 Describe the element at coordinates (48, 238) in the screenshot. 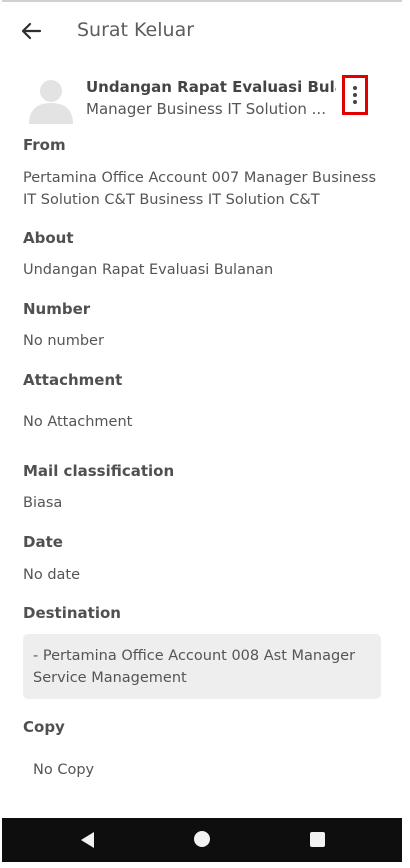

I see `about-label: About` at that location.